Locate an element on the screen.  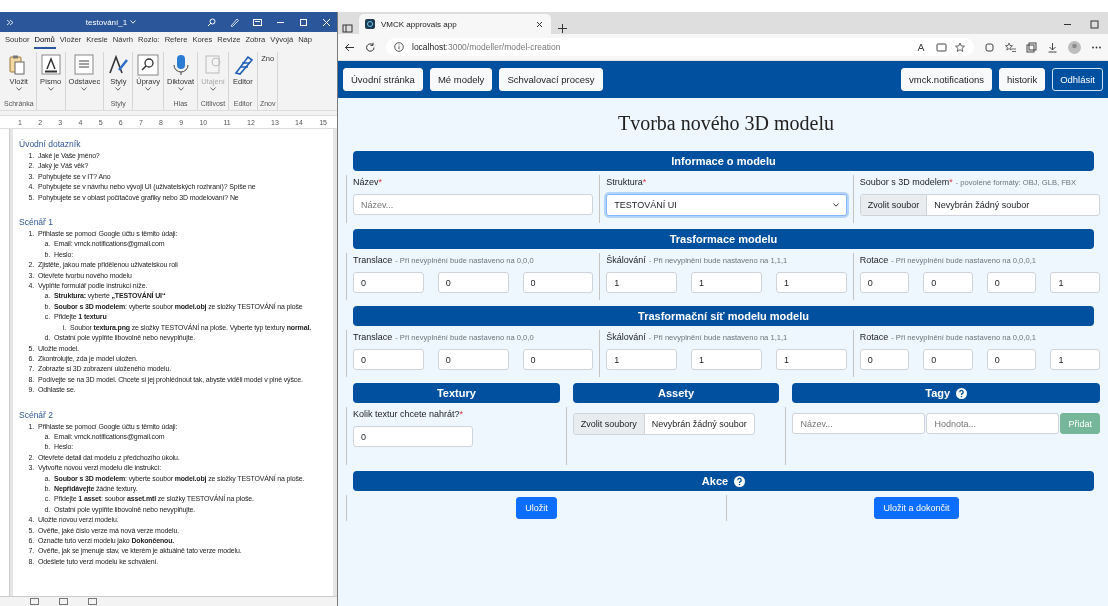
address-bar: localhost:3000/modeller/model-creation is located at coordinates (680, 47).